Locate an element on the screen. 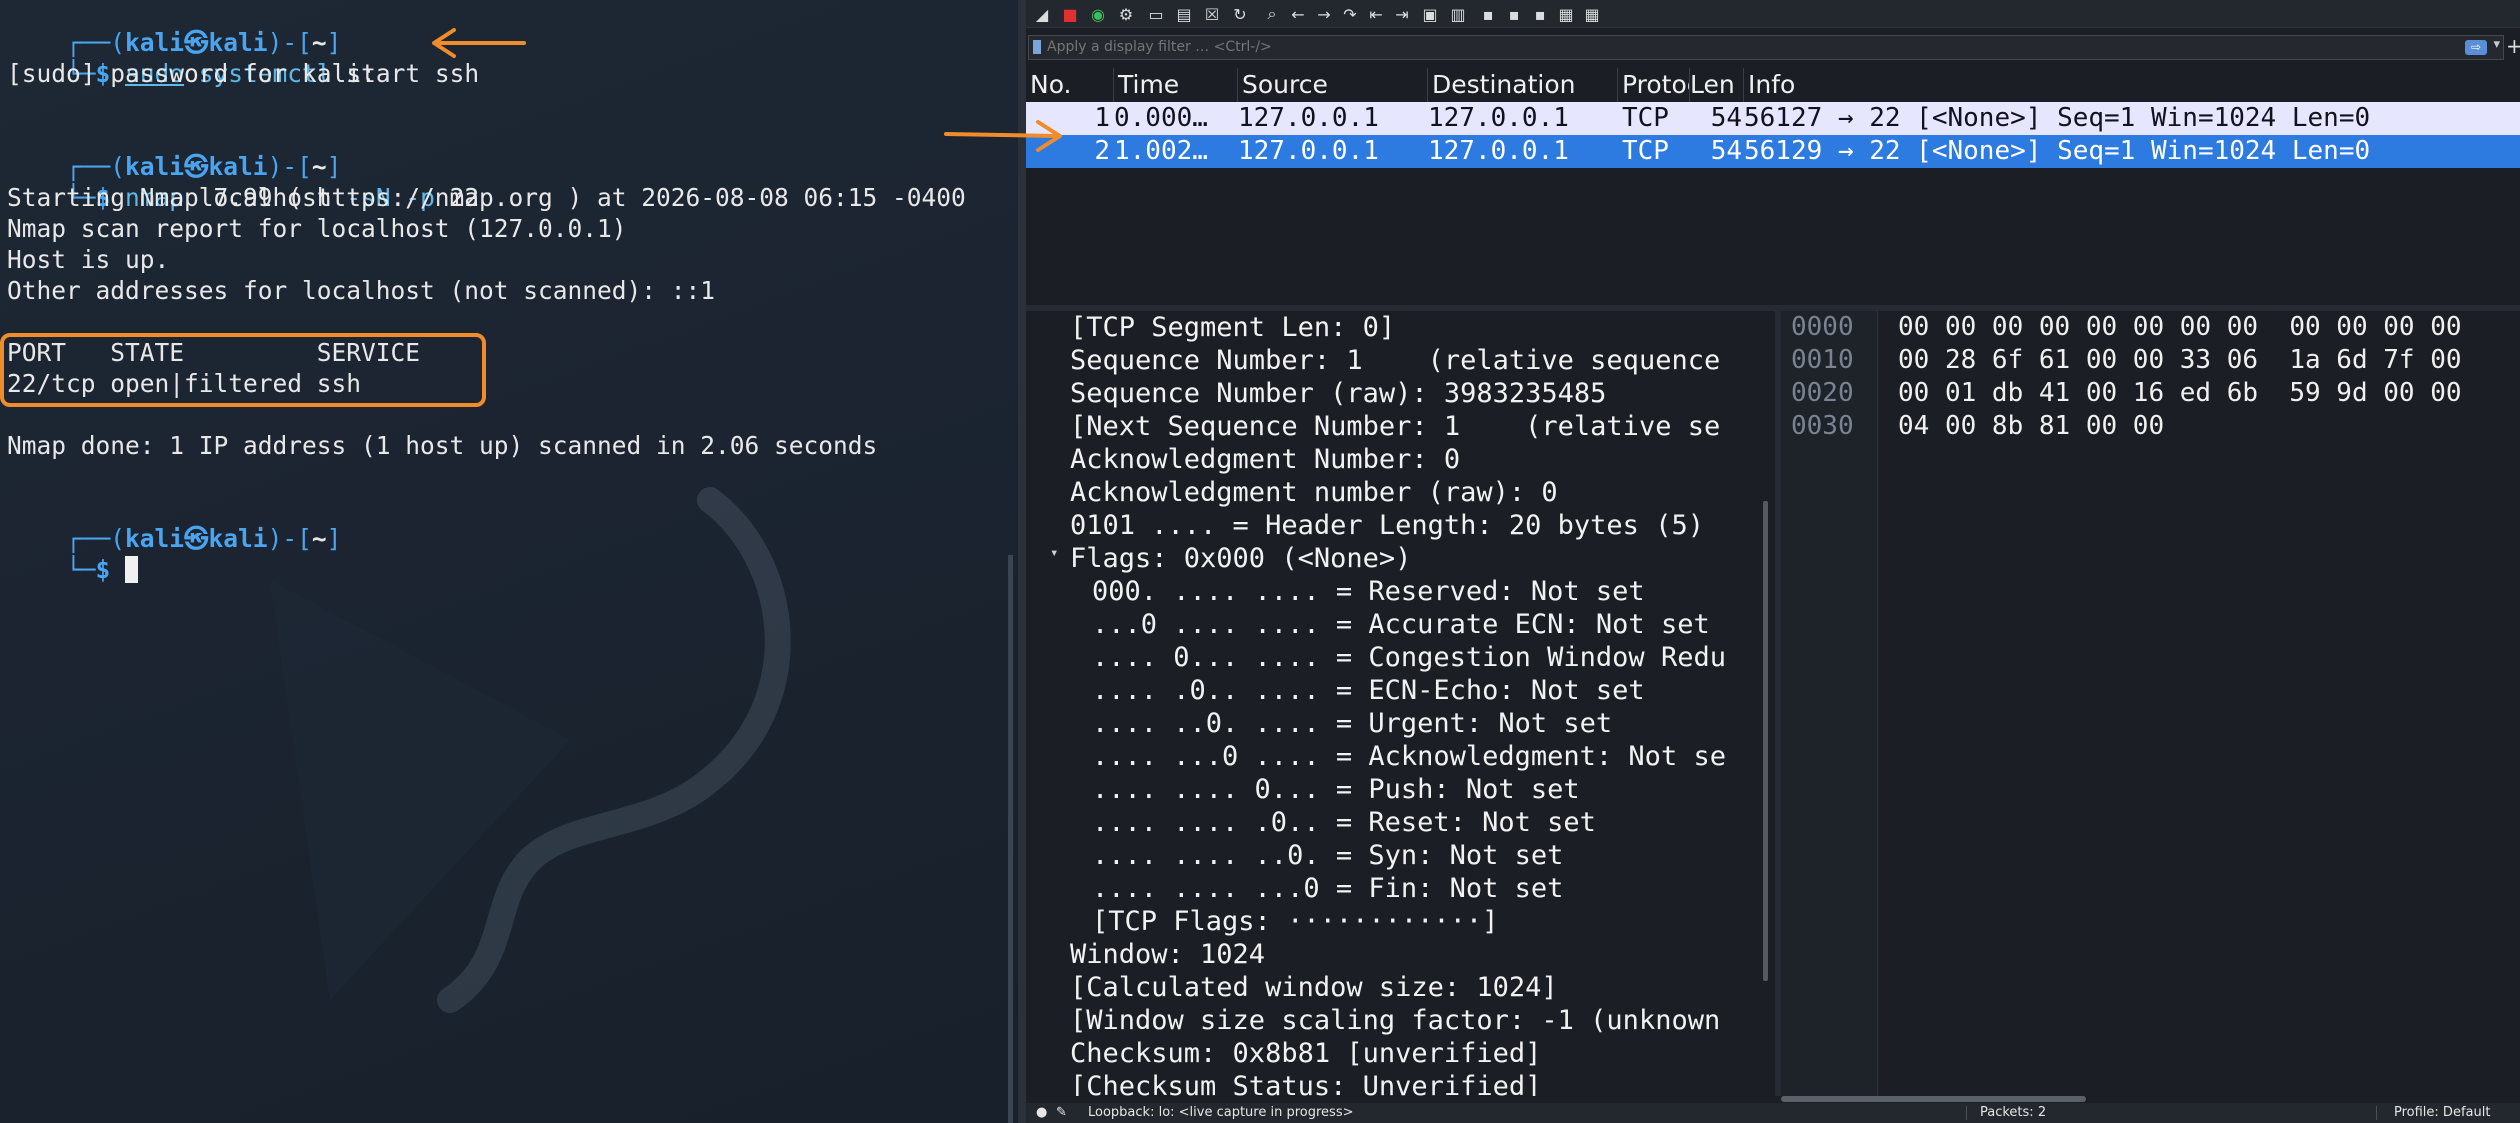 The width and height of the screenshot is (2520, 1123). find-packet-icon: ⌕ is located at coordinates (1272, 14).